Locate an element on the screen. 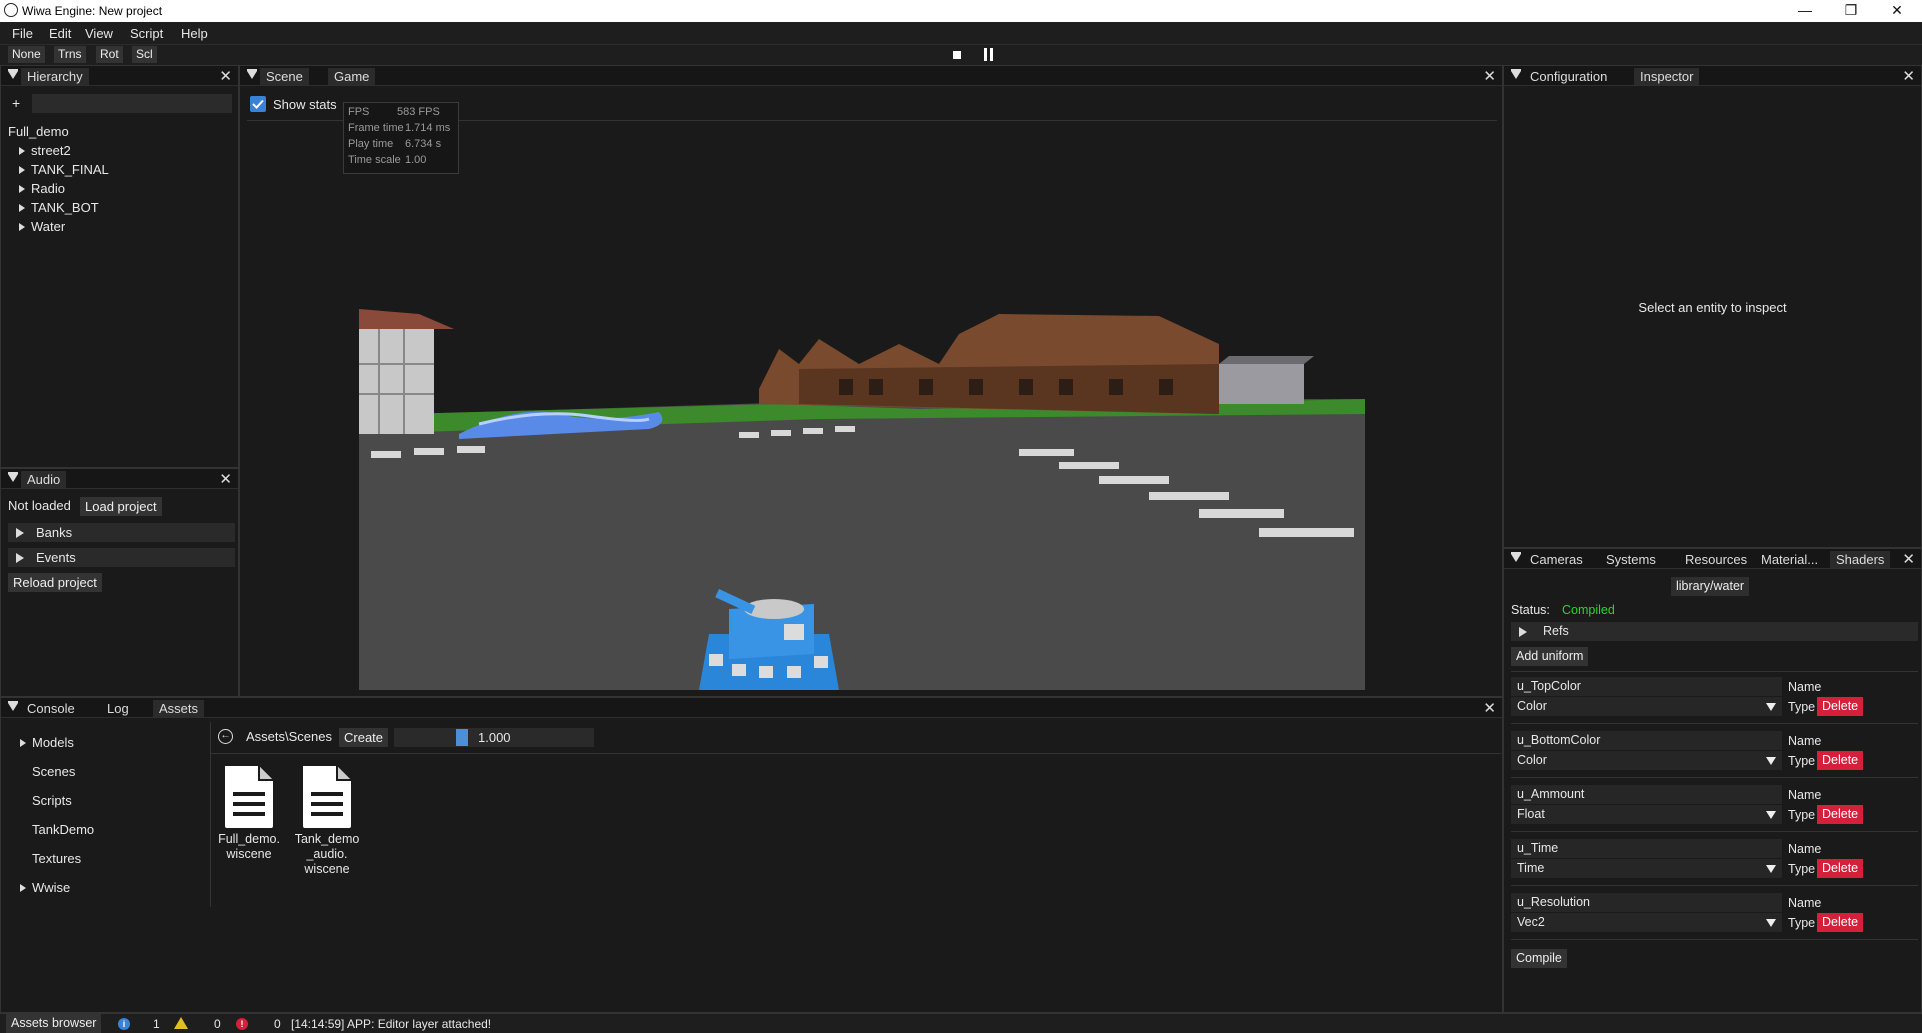 The width and height of the screenshot is (1922, 1033). divider is located at coordinates (210, 814).